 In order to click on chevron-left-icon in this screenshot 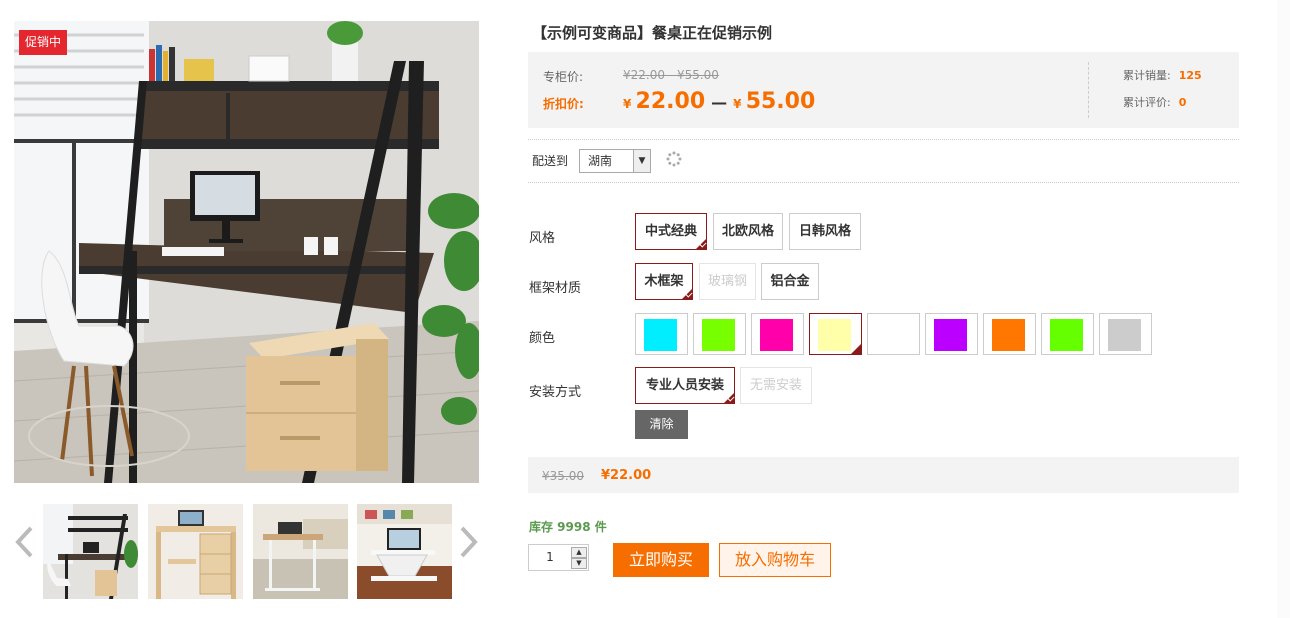, I will do `click(24, 542)`.